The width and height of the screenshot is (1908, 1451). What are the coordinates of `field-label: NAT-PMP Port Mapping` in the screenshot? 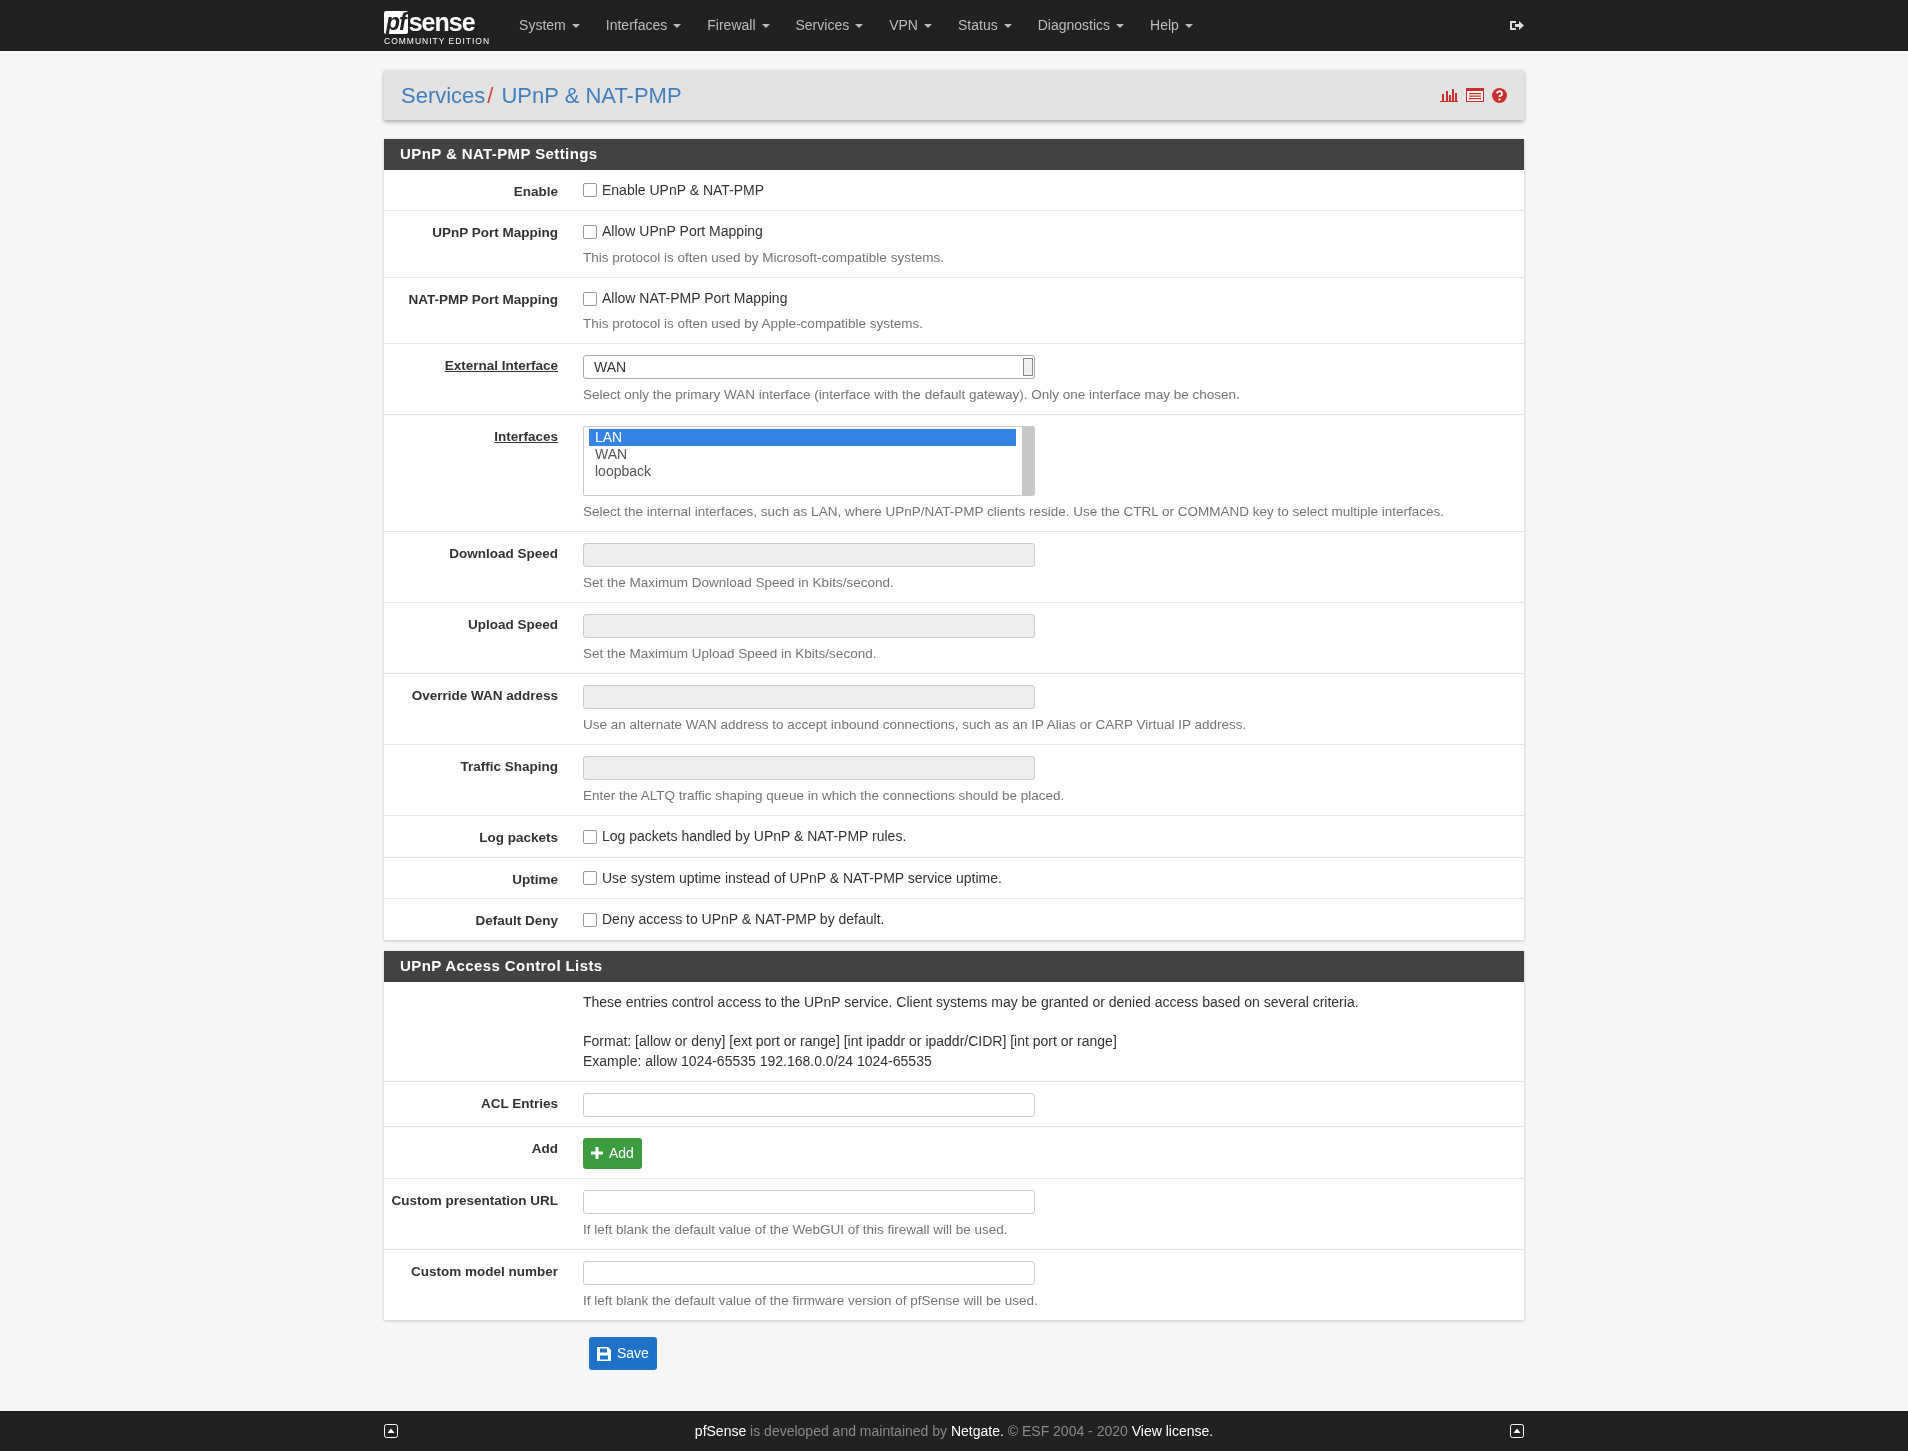 It's located at (483, 299).